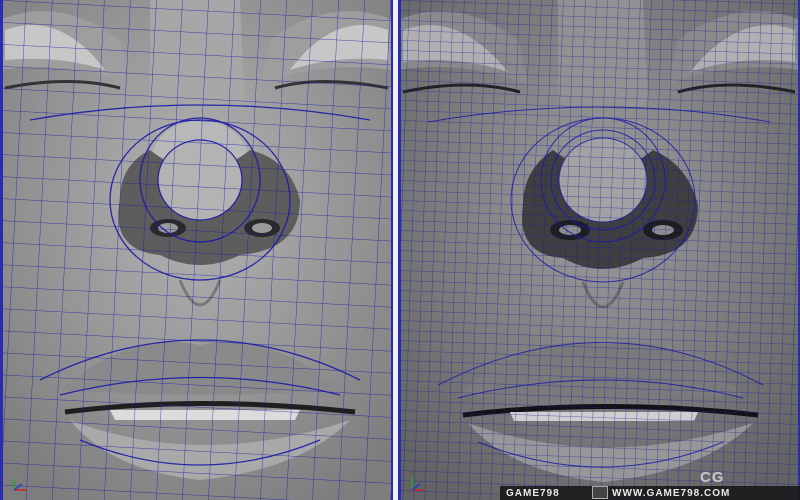  I want to click on watermark-mark-icon, so click(600, 492).